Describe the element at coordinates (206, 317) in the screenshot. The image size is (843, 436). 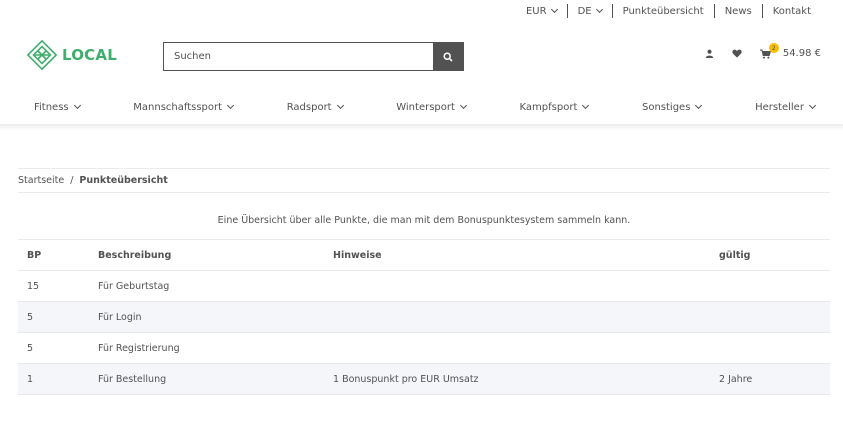
I see `cell-description: Für Login` at that location.